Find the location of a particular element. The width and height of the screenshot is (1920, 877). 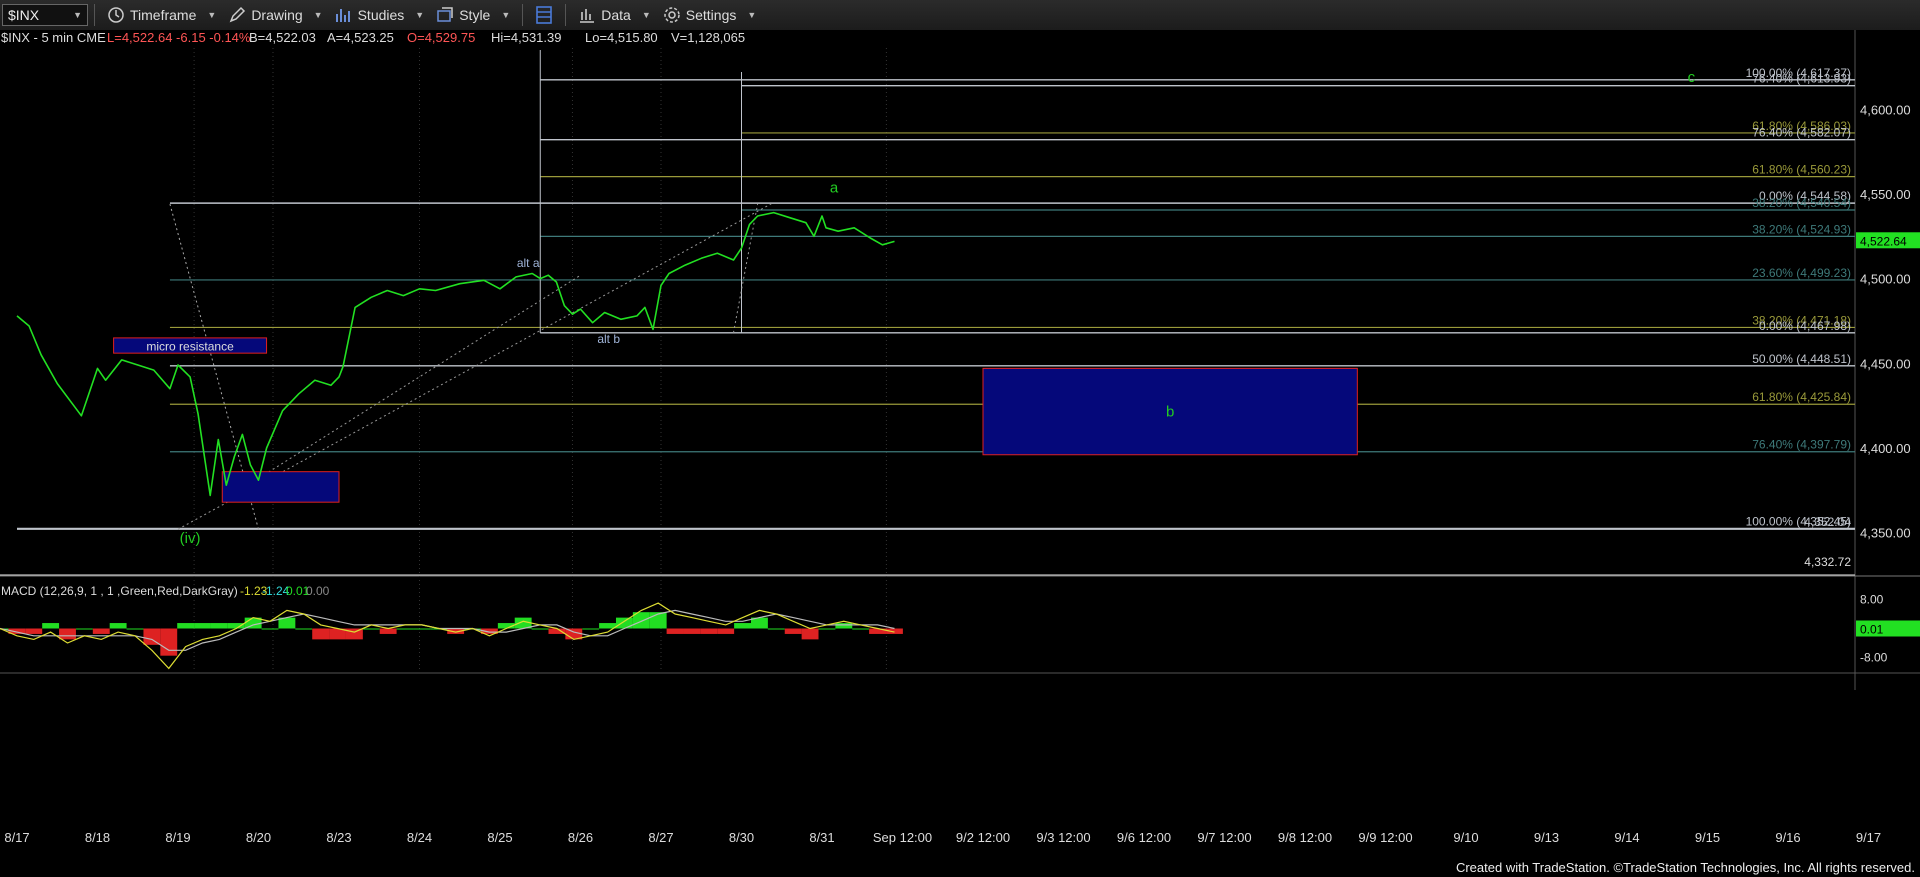

fib-level-label: 61.80% (4,560.23) is located at coordinates (1801, 170).